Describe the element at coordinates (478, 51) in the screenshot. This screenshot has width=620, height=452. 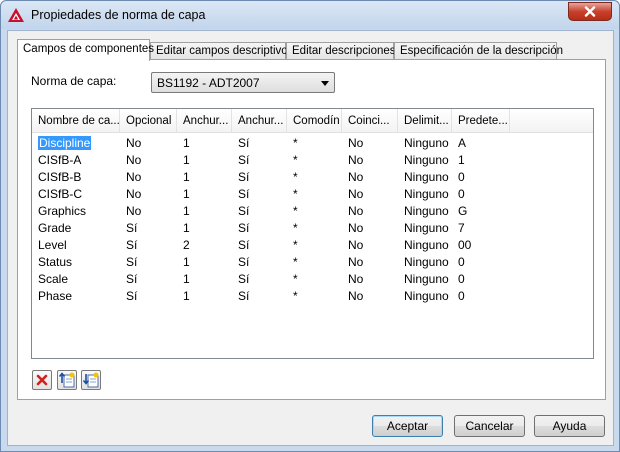
I see `tab-especificacion-descripcion: Especificación de la descripción` at that location.